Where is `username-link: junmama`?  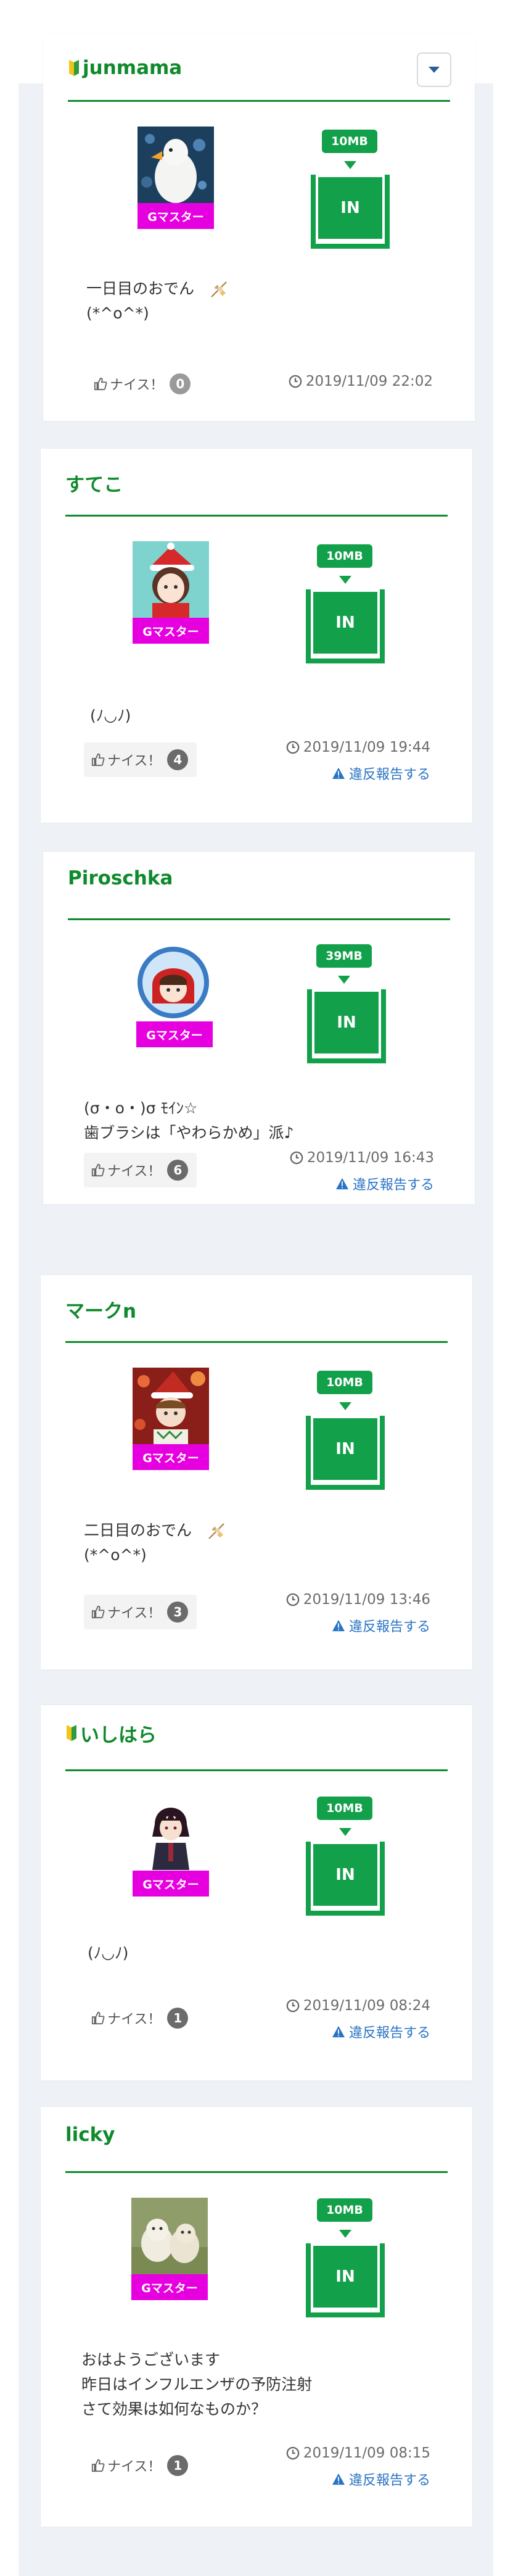 username-link: junmama is located at coordinates (125, 67).